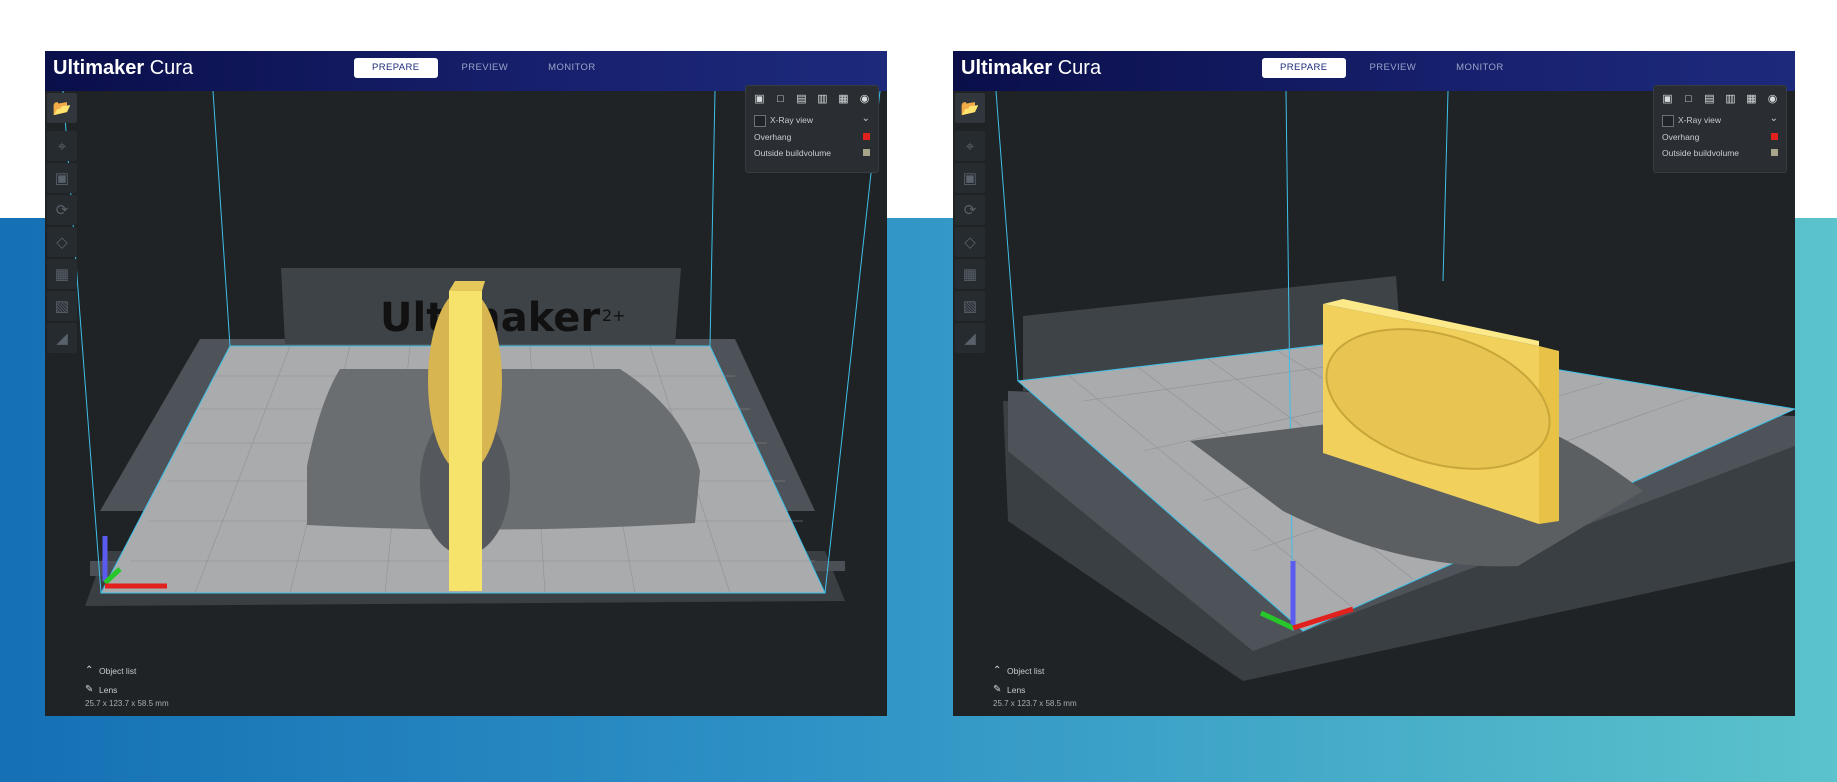 The image size is (1837, 782). Describe the element at coordinates (465, 441) in the screenshot. I see `lens-model-face` at that location.